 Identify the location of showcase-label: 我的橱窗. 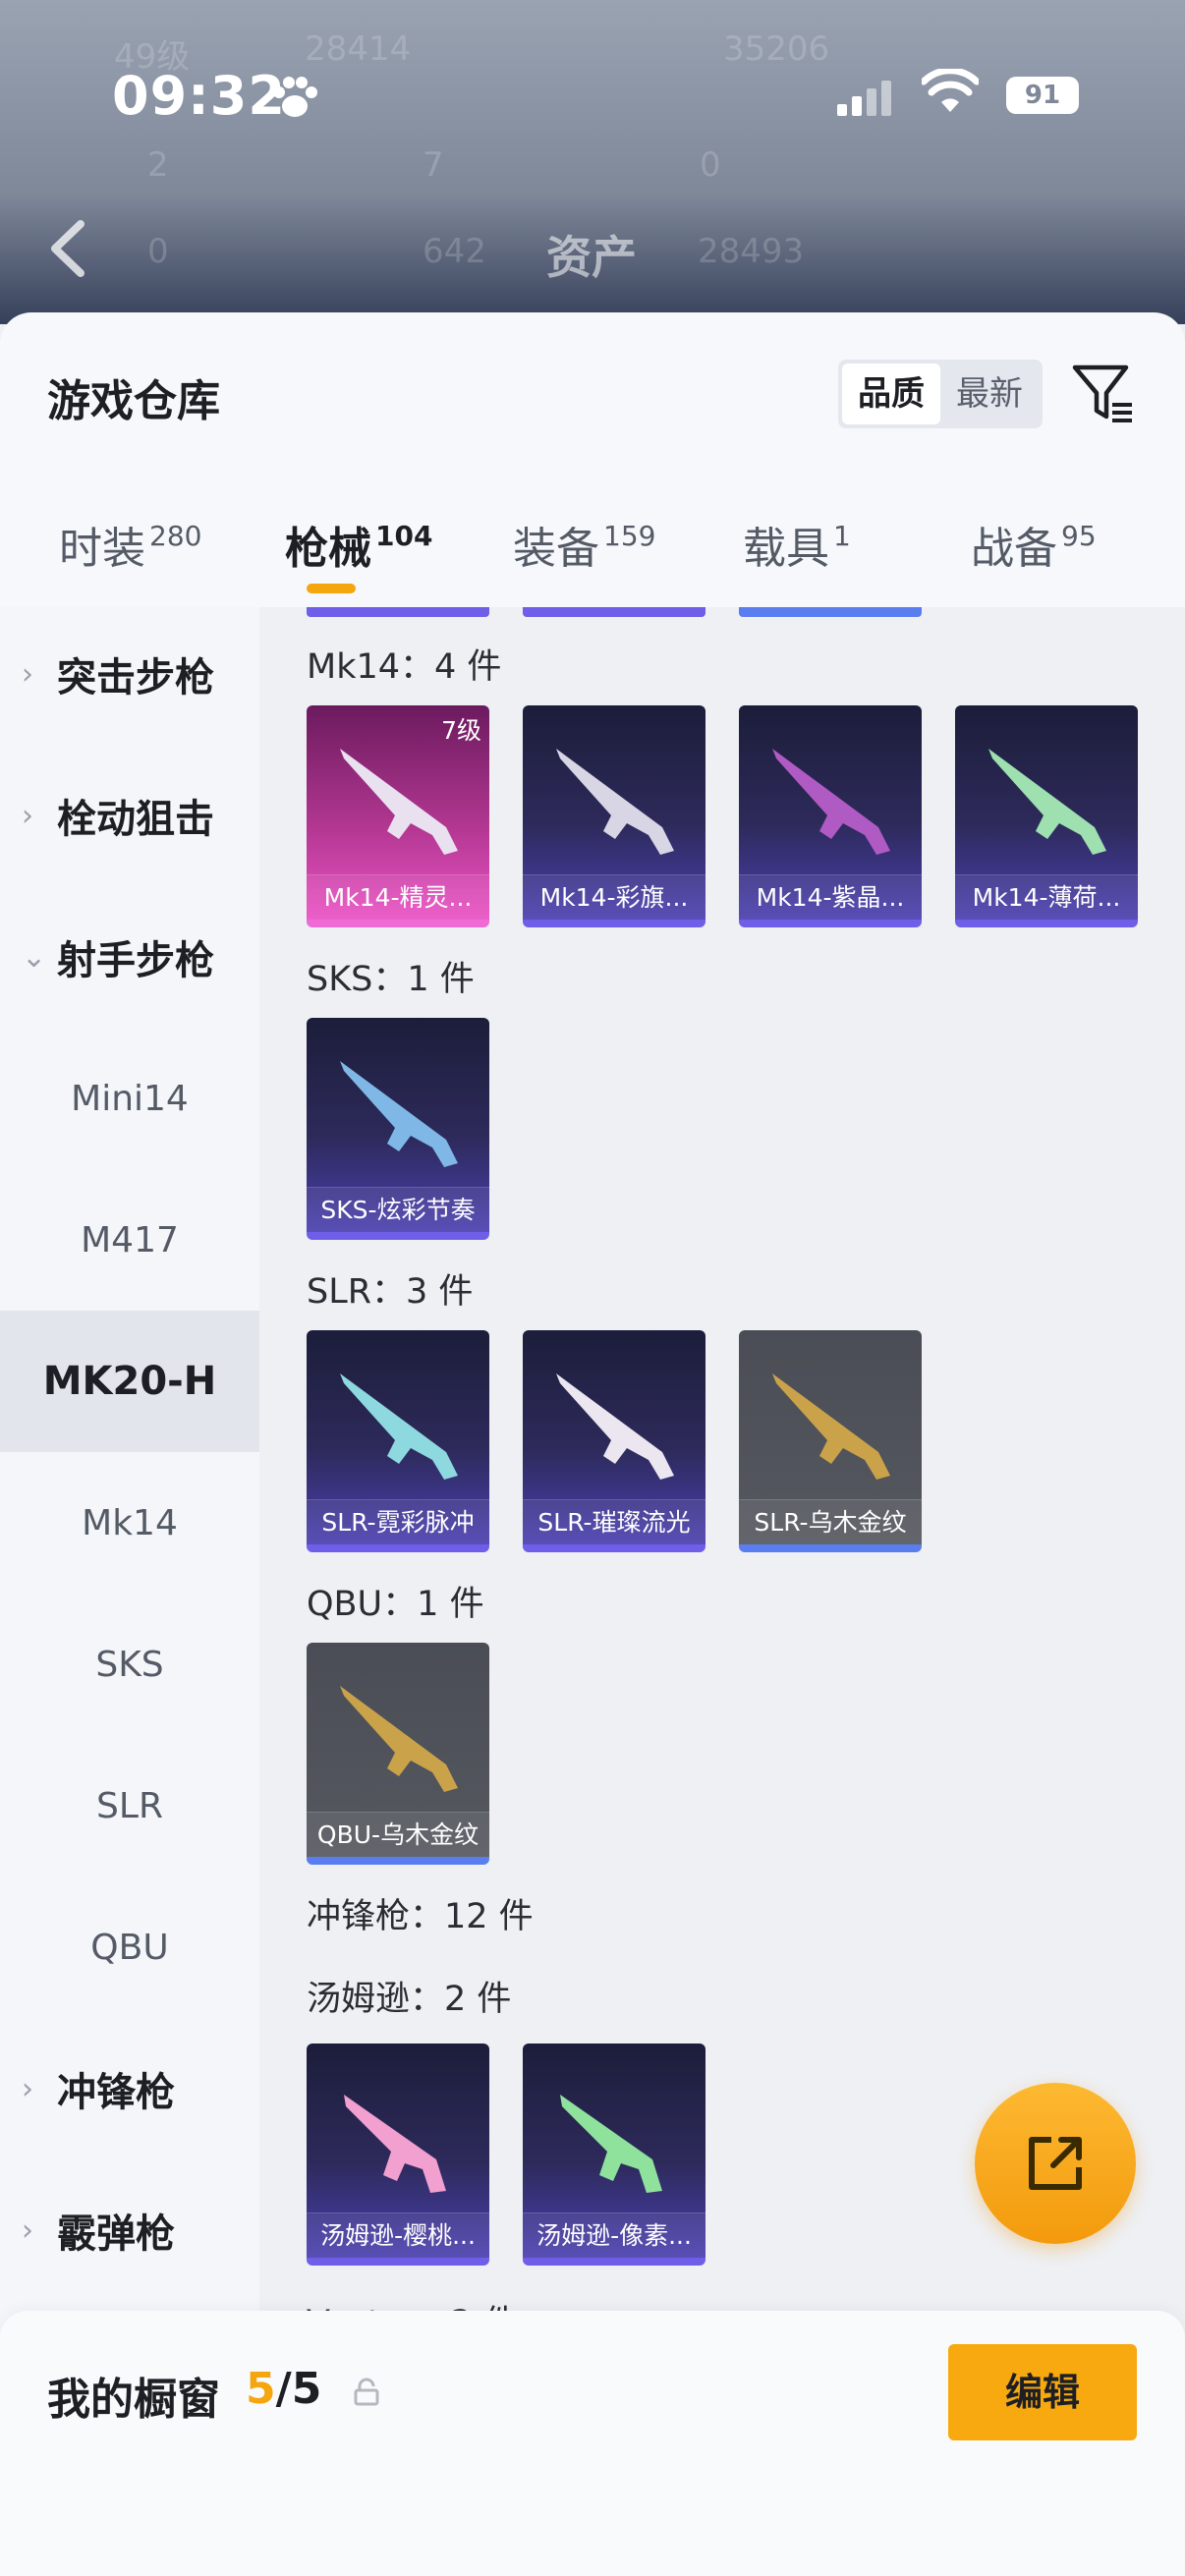
(134, 2400).